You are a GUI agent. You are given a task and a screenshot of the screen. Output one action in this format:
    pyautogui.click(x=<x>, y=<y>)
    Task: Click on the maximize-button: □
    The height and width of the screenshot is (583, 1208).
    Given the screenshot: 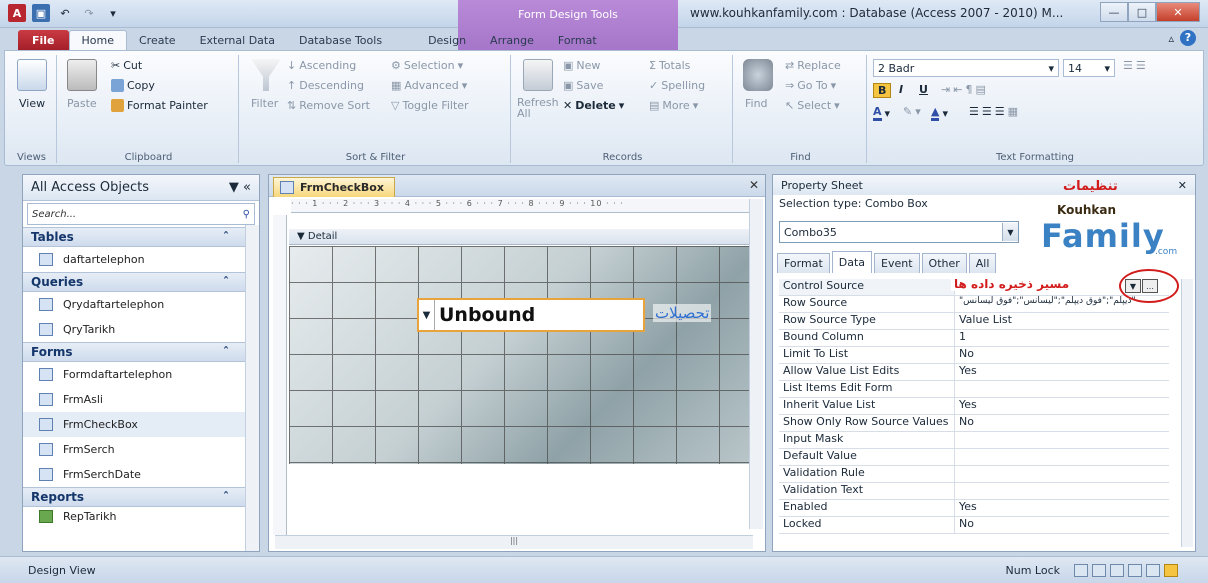 What is the action you would take?
    pyautogui.click(x=1142, y=12)
    